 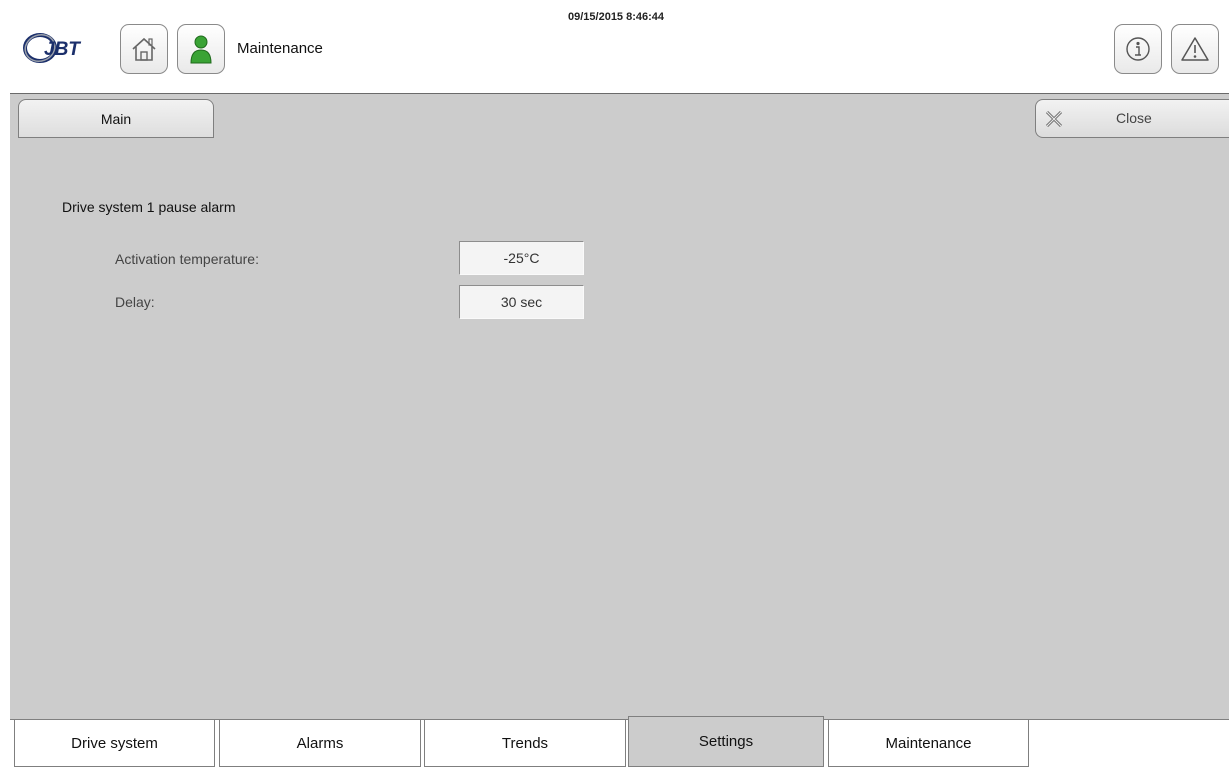 I want to click on user-icon, so click(x=201, y=49).